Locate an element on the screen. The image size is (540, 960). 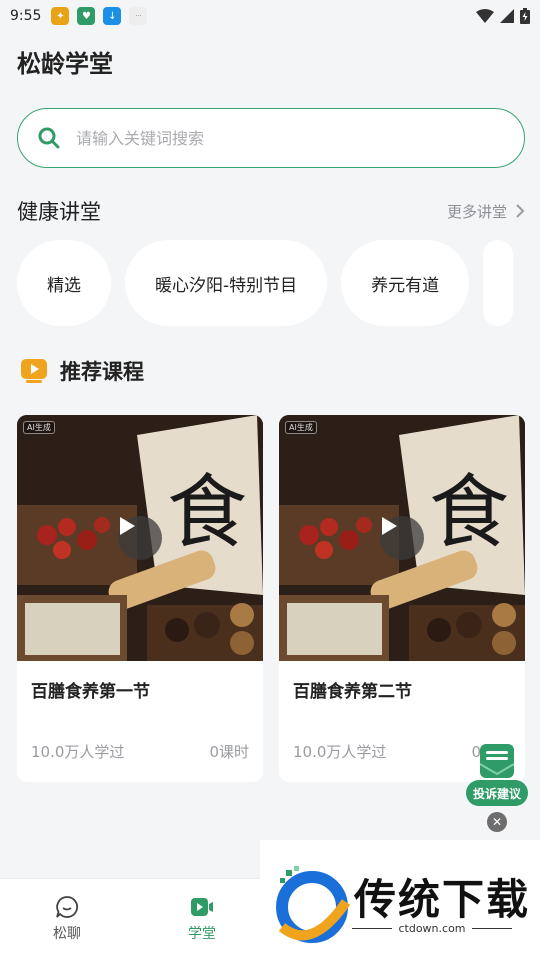
video-play-icon is located at coordinates (202, 907).